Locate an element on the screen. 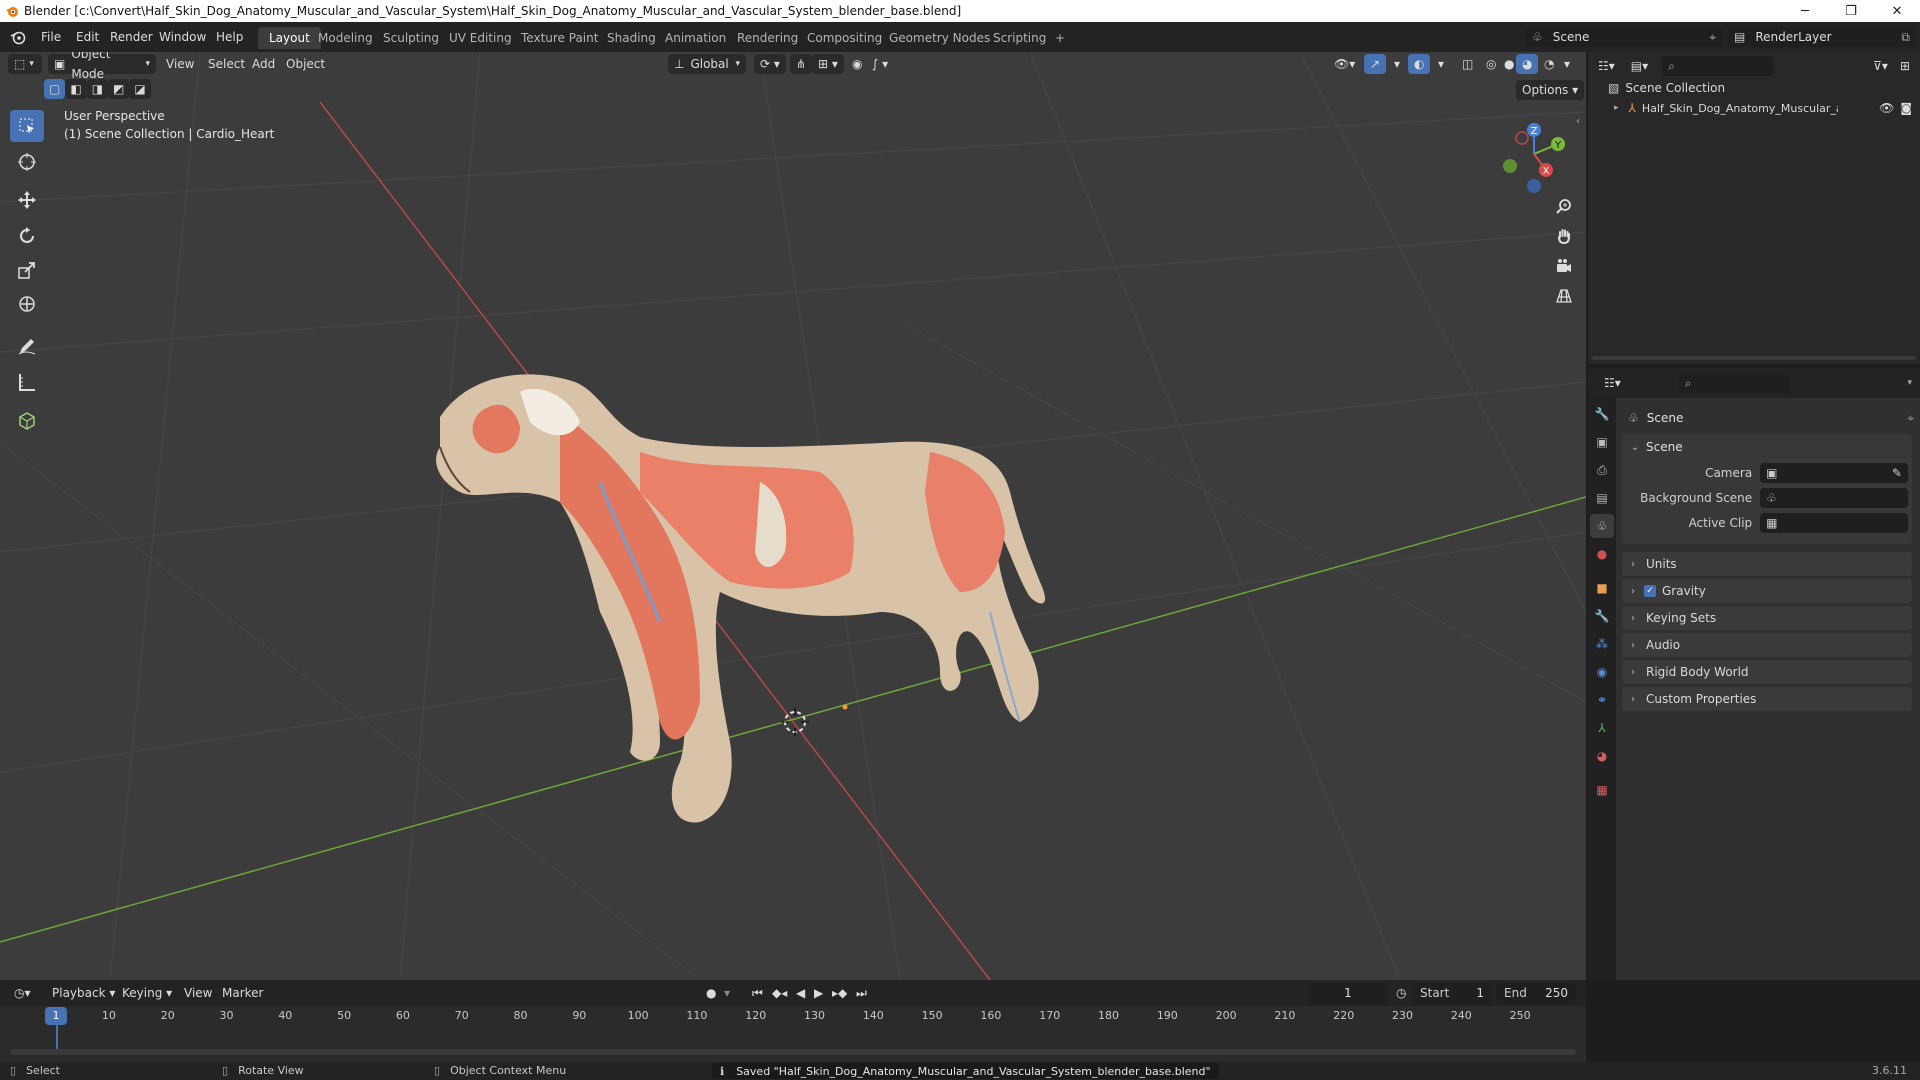 Image resolution: width=1920 pixels, height=1080 pixels. current-frame-field: 1 is located at coordinates (1348, 993).